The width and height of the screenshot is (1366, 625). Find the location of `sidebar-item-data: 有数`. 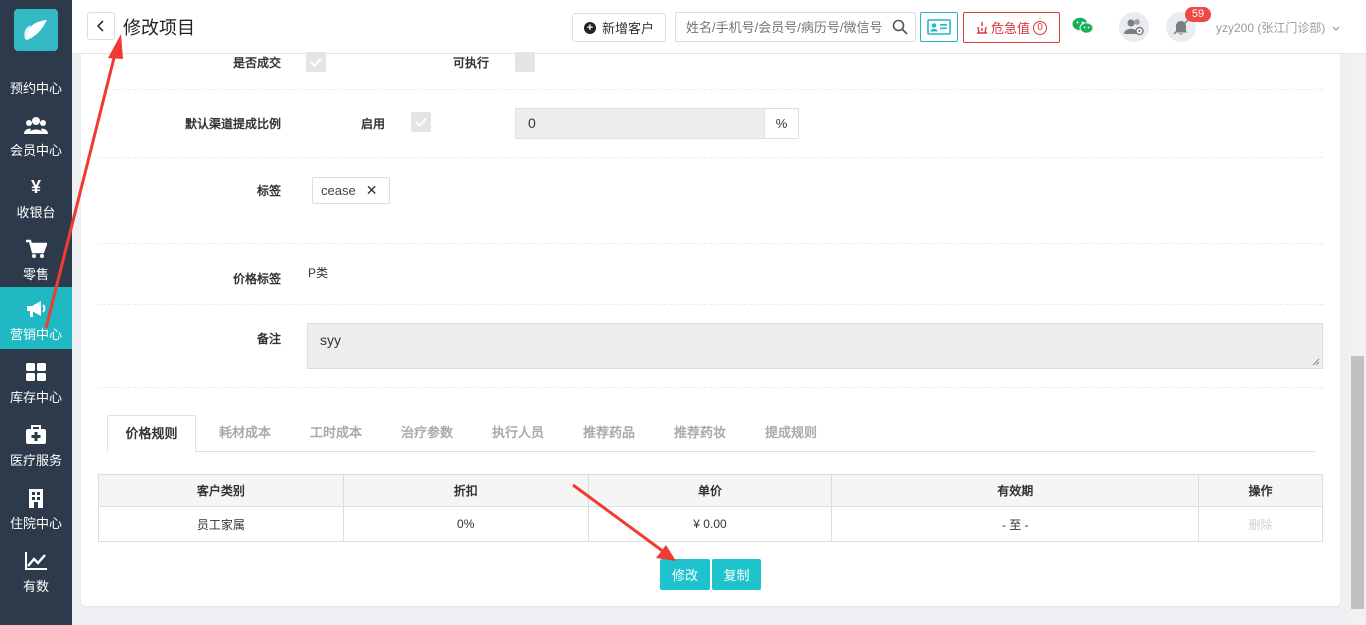

sidebar-item-data: 有数 is located at coordinates (36, 570).